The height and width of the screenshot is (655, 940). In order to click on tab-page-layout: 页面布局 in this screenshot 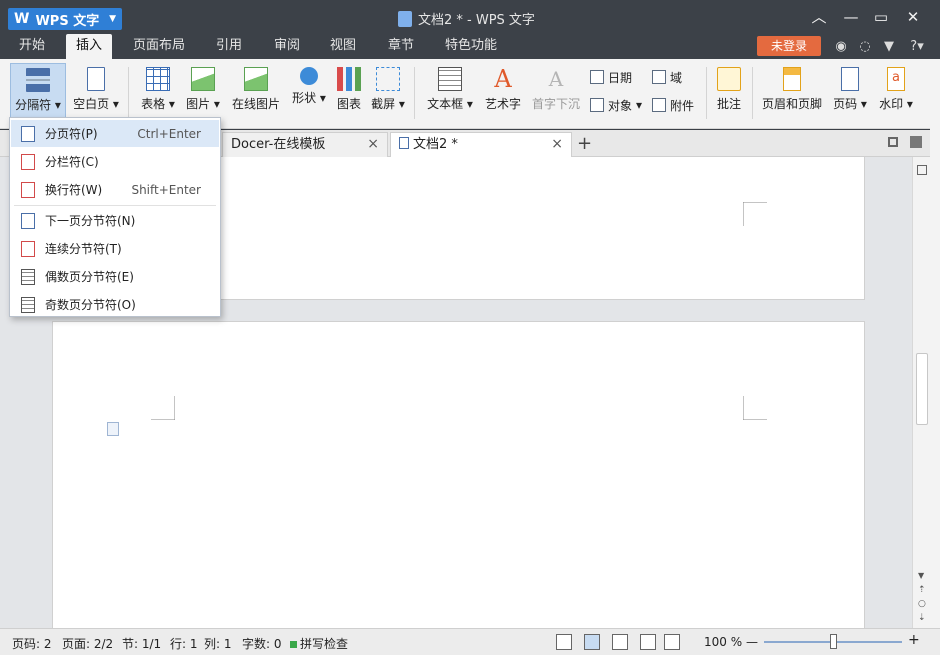, I will do `click(159, 46)`.